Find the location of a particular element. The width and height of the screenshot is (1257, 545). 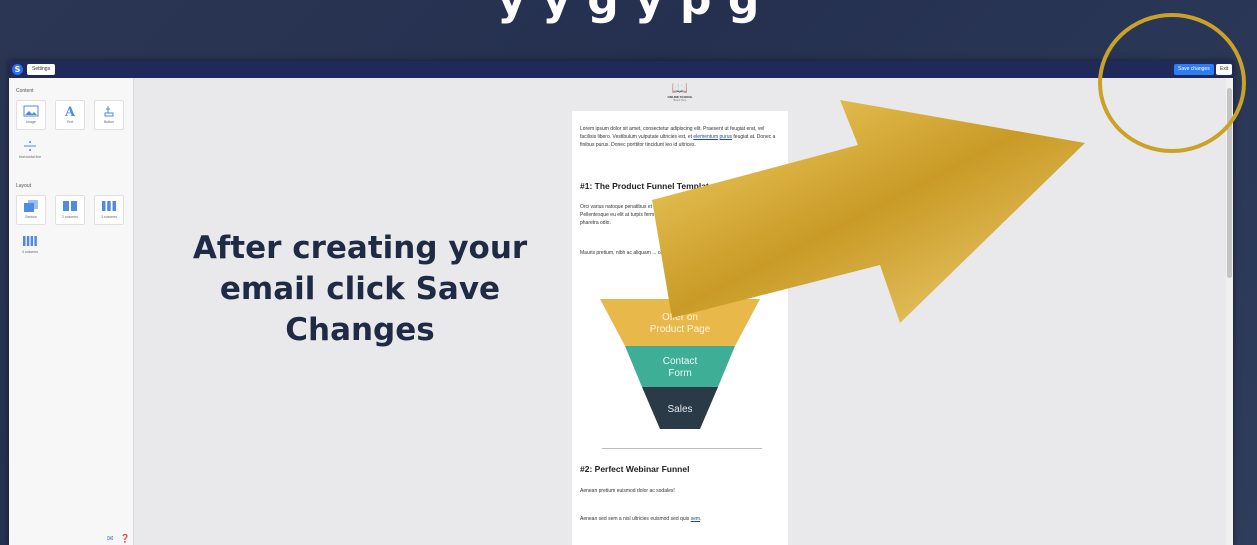

content-item-text: A Text is located at coordinates (70, 115).